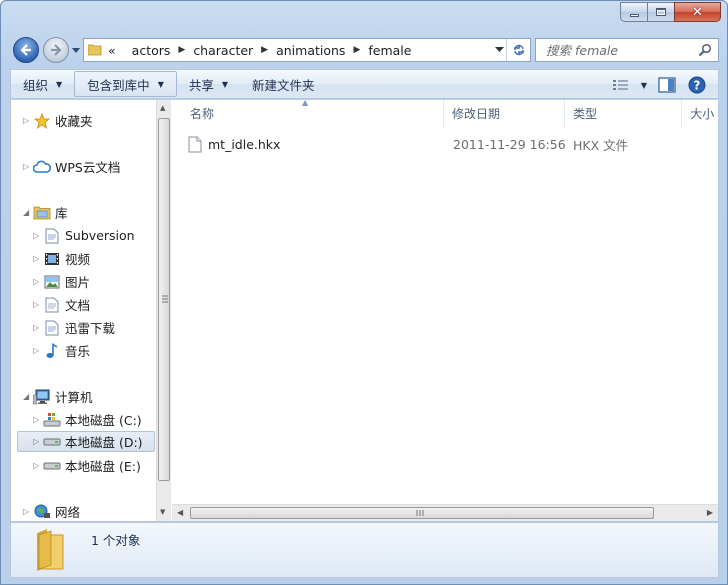 Image resolution: width=728 pixels, height=585 pixels. Describe the element at coordinates (42, 397) in the screenshot. I see `computer-icon` at that location.